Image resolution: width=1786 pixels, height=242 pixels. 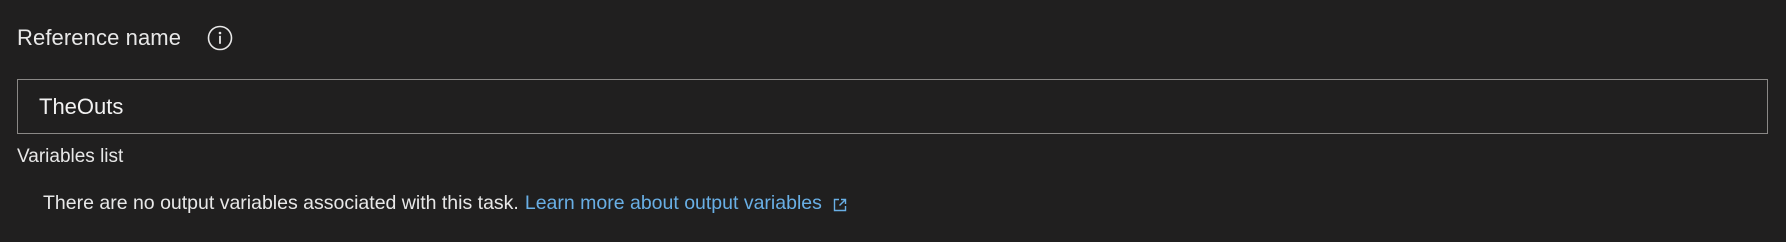 What do you see at coordinates (903, 106) in the screenshot?
I see `reference-name-input` at bounding box center [903, 106].